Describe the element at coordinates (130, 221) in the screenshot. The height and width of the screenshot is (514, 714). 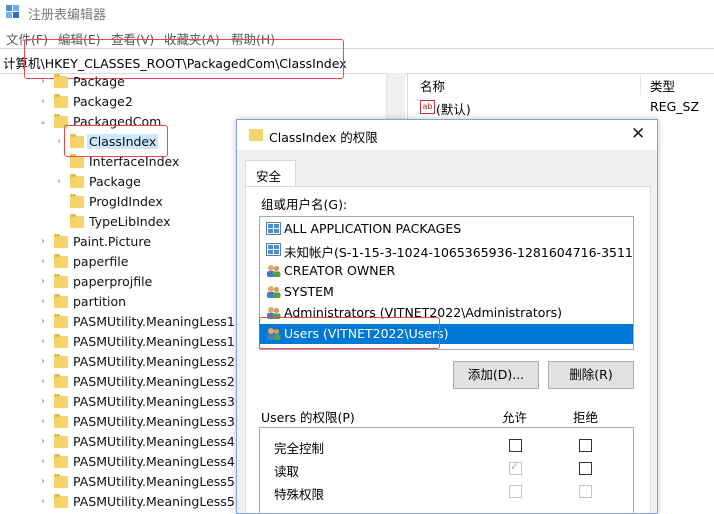
I see `tree-item-label: TypeLibIndex` at that location.